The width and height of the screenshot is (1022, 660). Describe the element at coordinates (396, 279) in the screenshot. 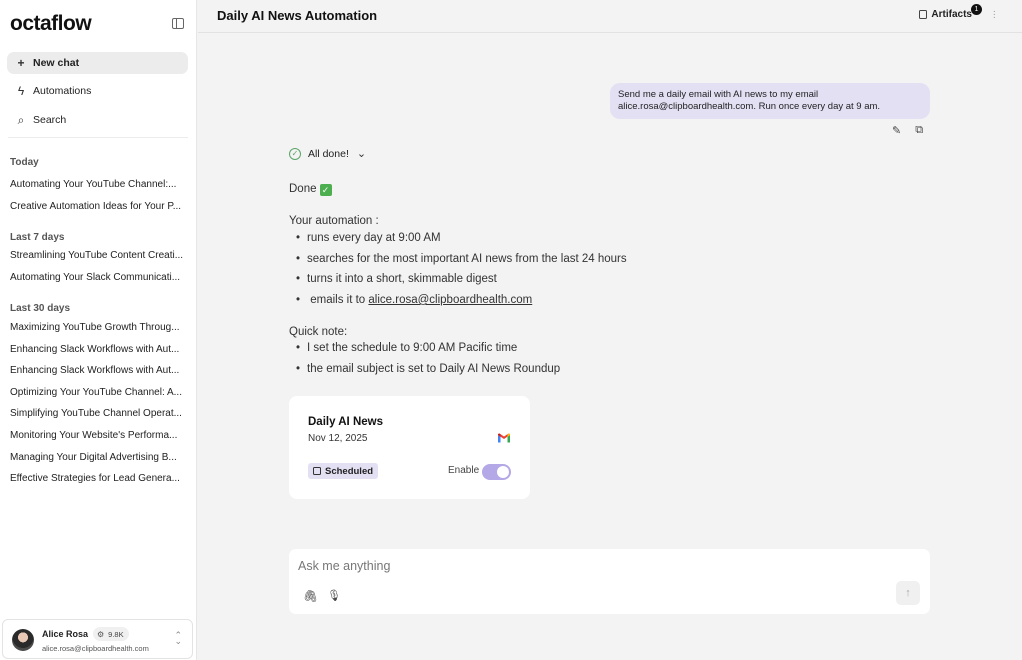

I see `list-item: turns it into a short, skimmable digest` at that location.